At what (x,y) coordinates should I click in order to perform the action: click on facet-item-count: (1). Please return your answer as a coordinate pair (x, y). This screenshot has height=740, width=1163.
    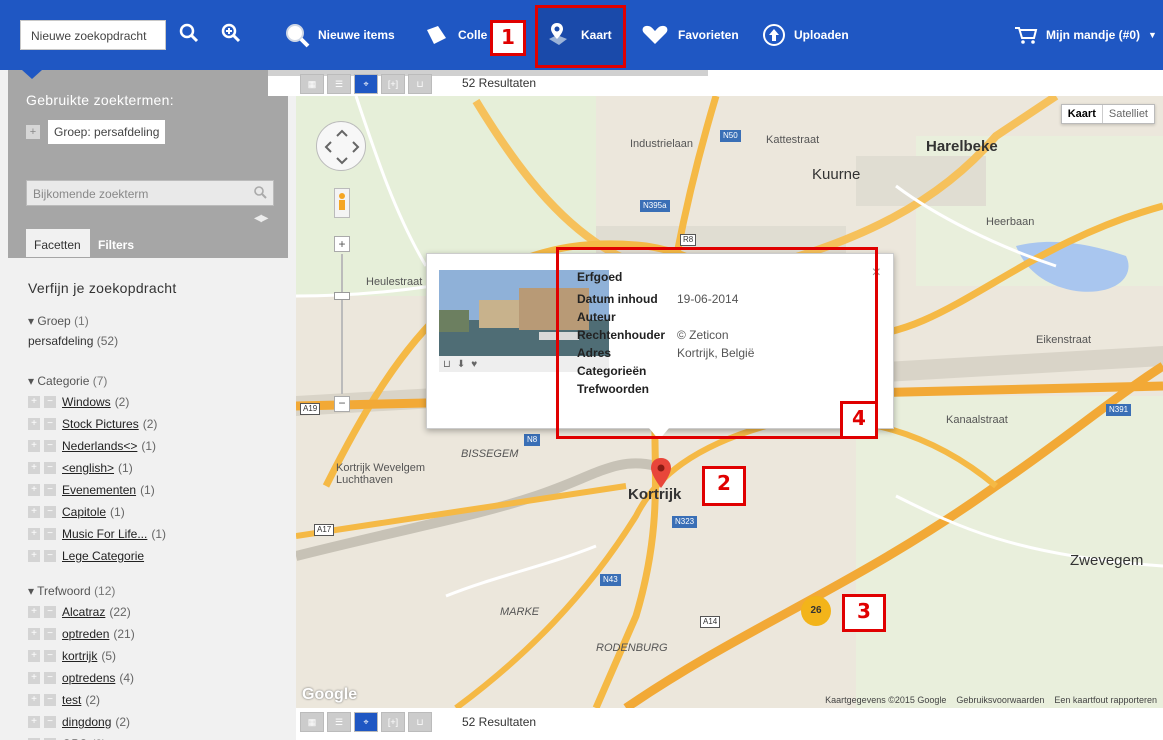
    Looking at the image, I should click on (149, 446).